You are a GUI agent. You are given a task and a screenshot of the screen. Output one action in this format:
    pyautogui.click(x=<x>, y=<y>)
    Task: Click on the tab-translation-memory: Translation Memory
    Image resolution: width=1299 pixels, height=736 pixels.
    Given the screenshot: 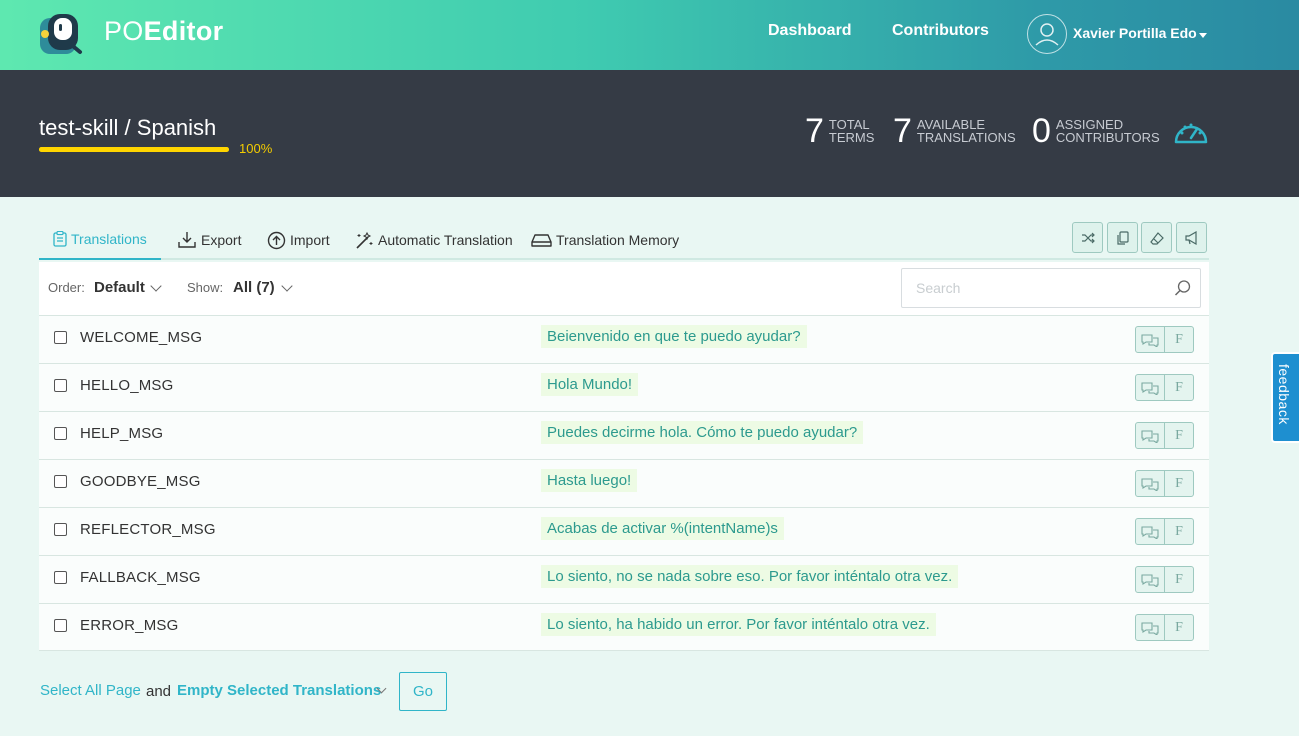 What is the action you would take?
    pyautogui.click(x=605, y=240)
    